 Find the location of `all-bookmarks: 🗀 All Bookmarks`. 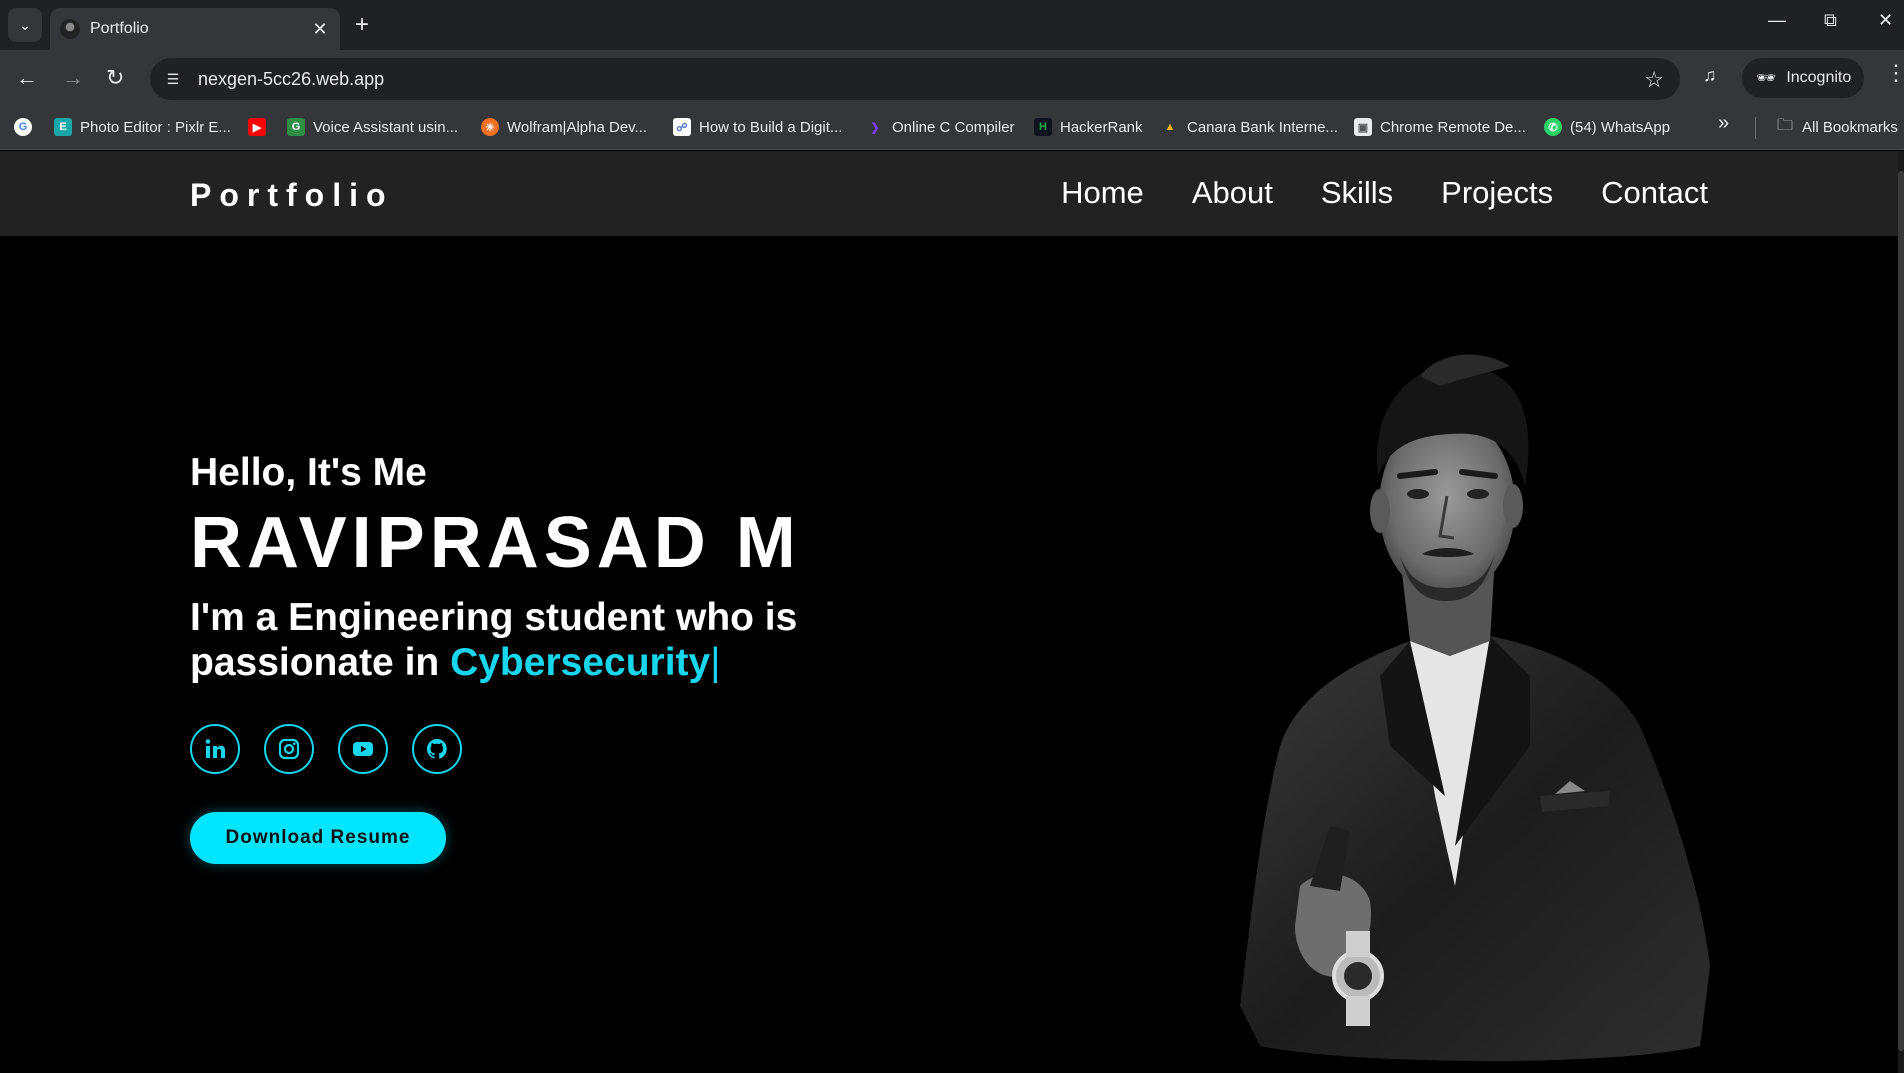

all-bookmarks: 🗀 All Bookmarks is located at coordinates (1837, 126).